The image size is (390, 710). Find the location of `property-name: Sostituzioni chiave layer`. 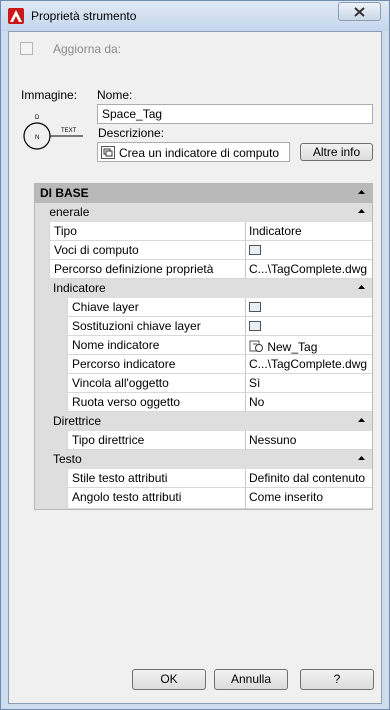

property-name: Sostituzioni chiave layer is located at coordinates (156, 326).